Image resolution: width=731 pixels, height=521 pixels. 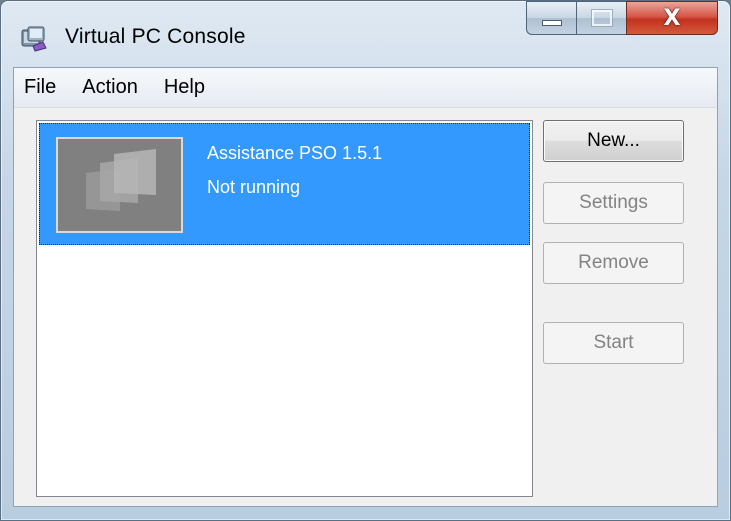 What do you see at coordinates (184, 87) in the screenshot?
I see `menu-help: Help` at bounding box center [184, 87].